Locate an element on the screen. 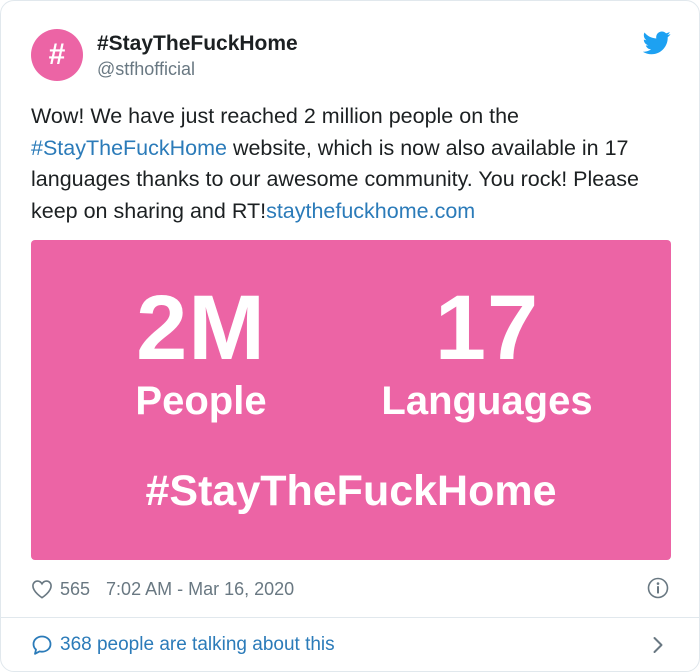  avatar-glyph: # is located at coordinates (57, 54).